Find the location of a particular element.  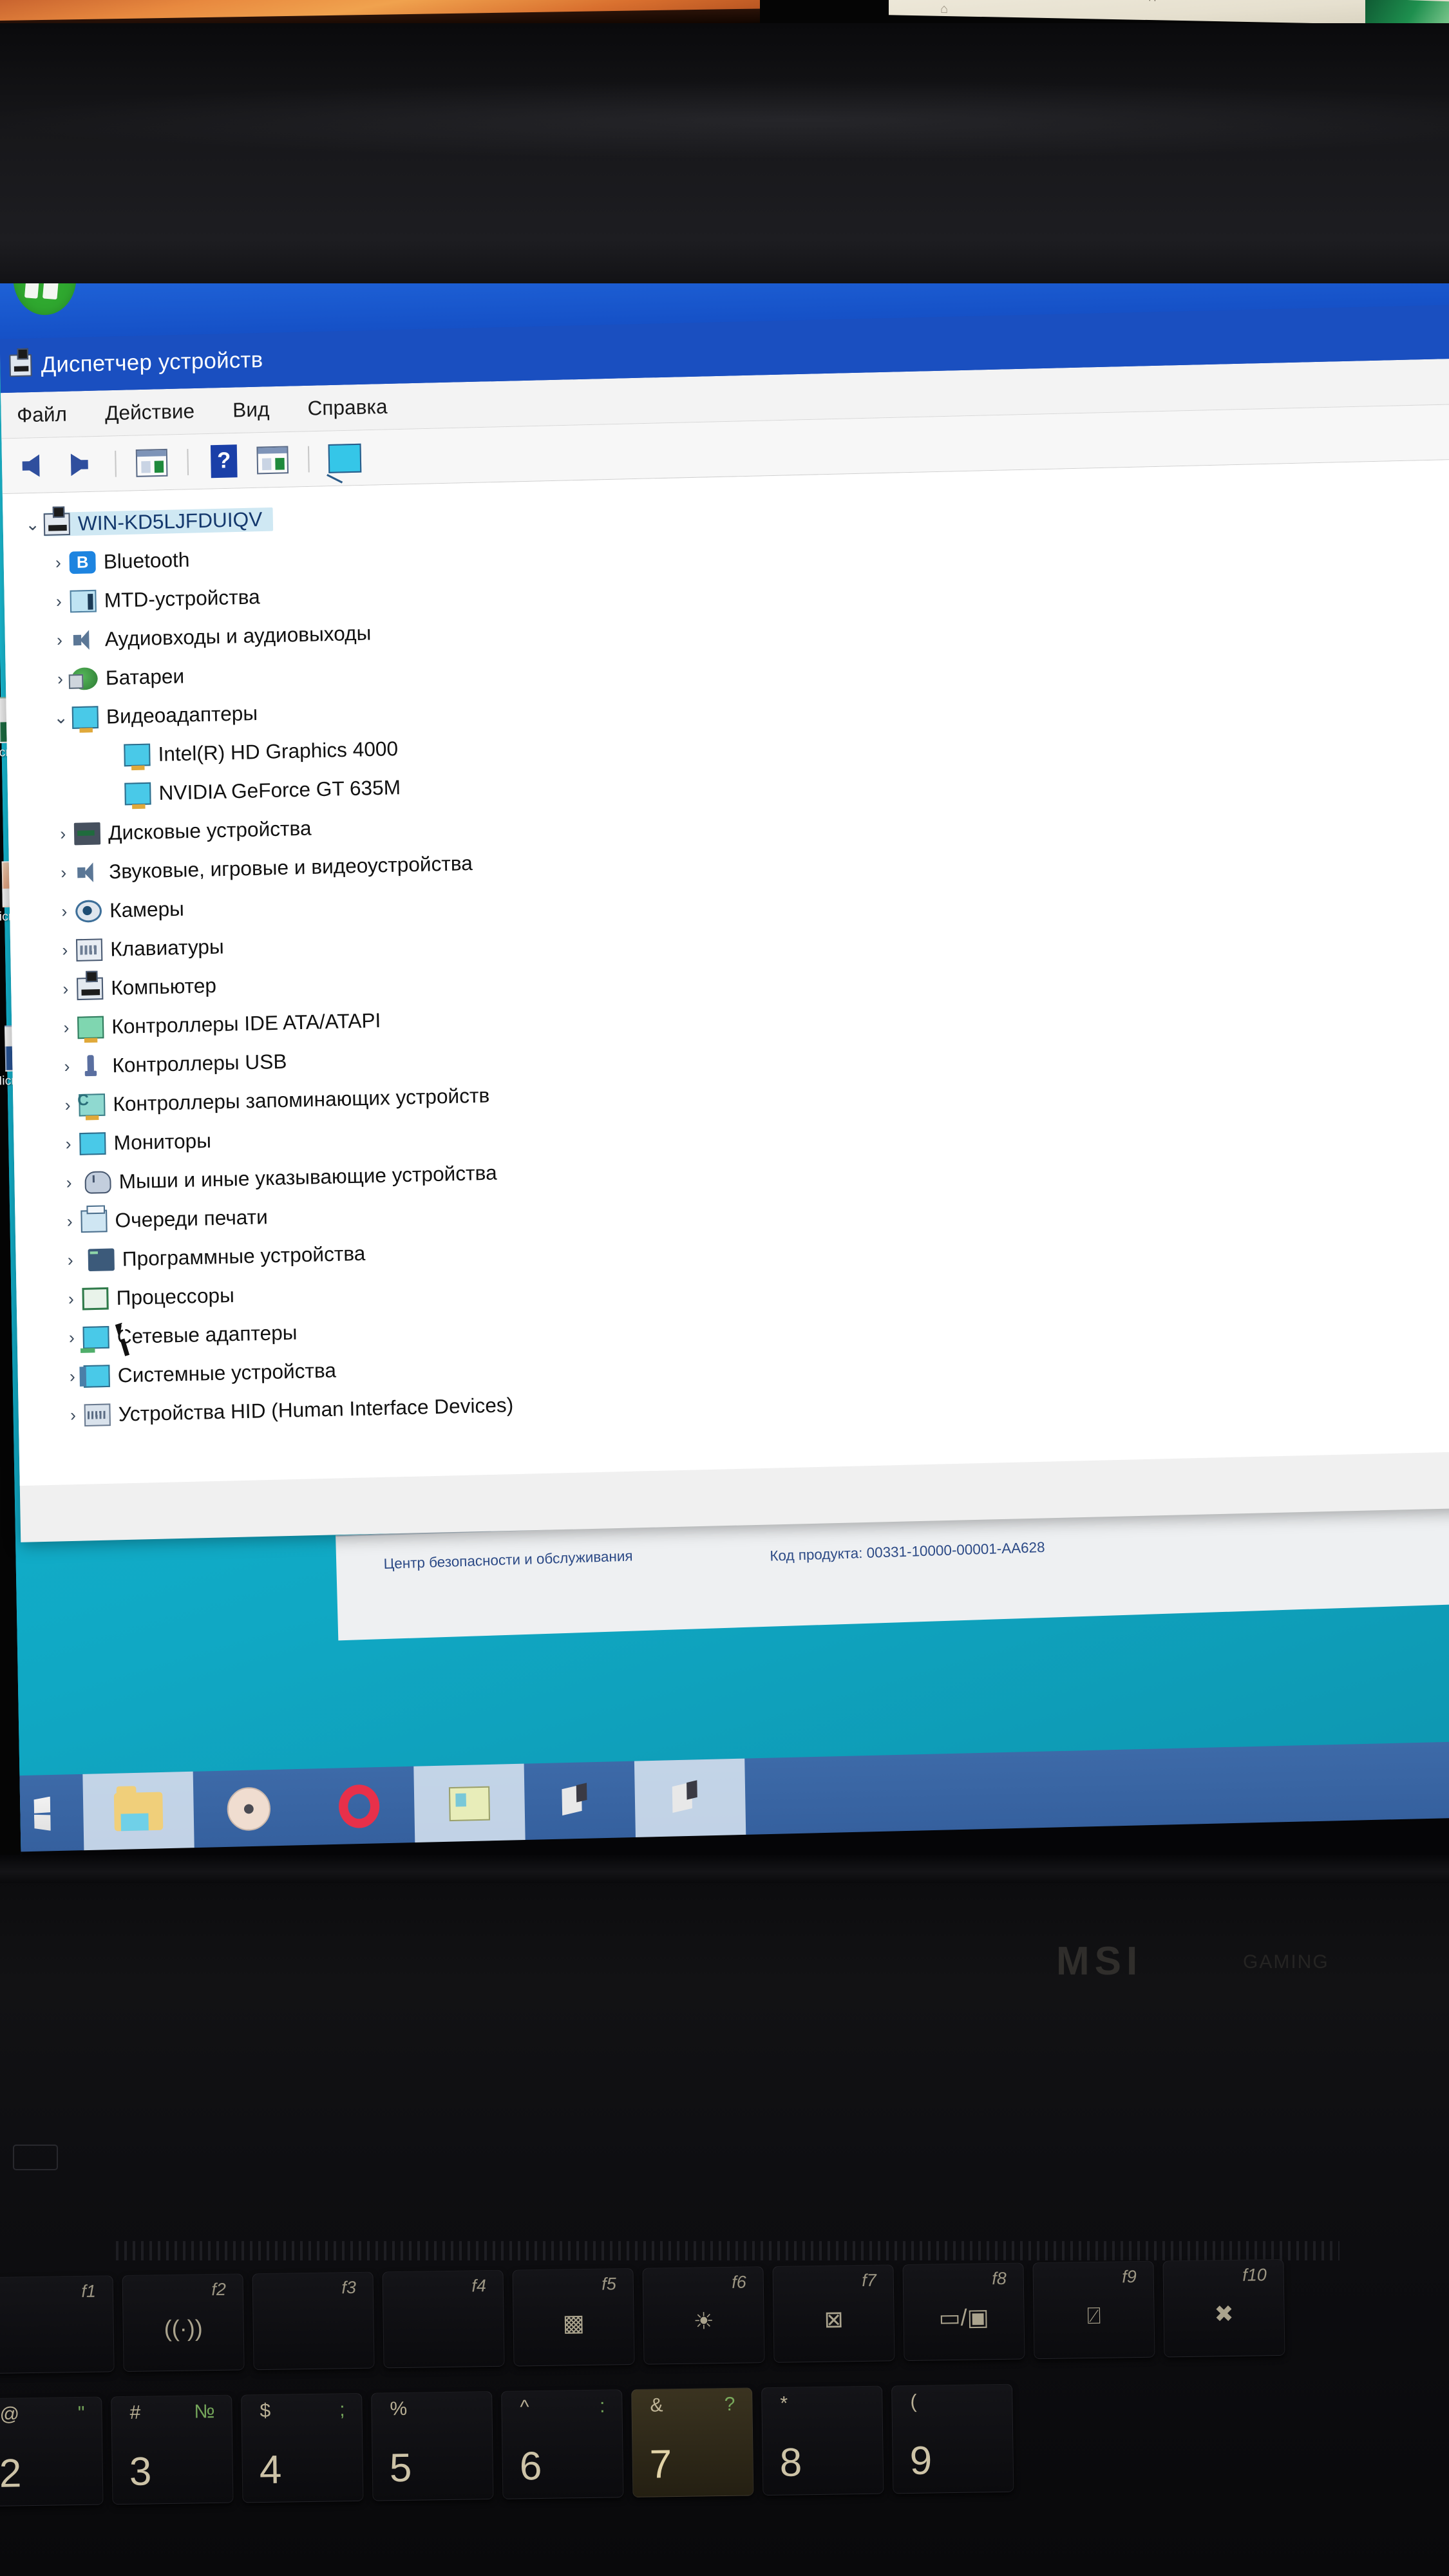

tree-node-content: Контроллеры IDE ATA/ATAPI is located at coordinates (229, 1024).